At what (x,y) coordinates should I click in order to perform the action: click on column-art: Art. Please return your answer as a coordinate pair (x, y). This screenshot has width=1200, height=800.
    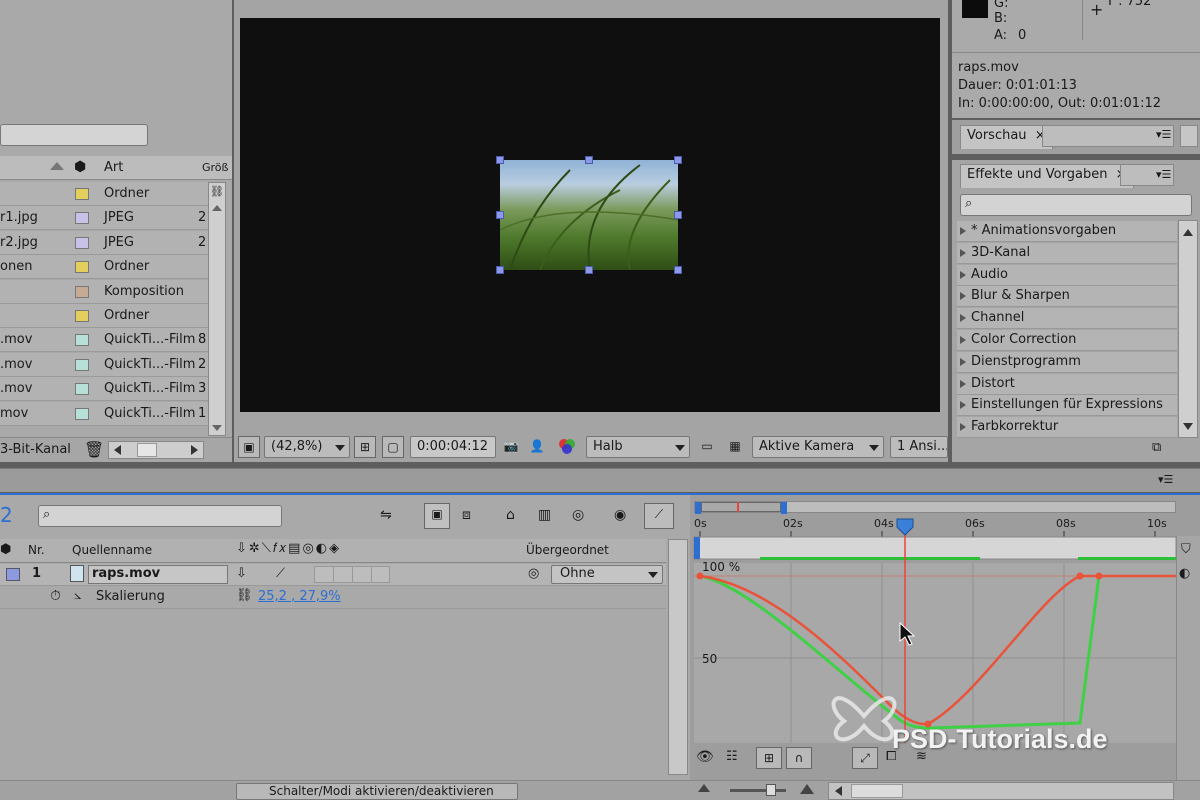
    Looking at the image, I should click on (113, 167).